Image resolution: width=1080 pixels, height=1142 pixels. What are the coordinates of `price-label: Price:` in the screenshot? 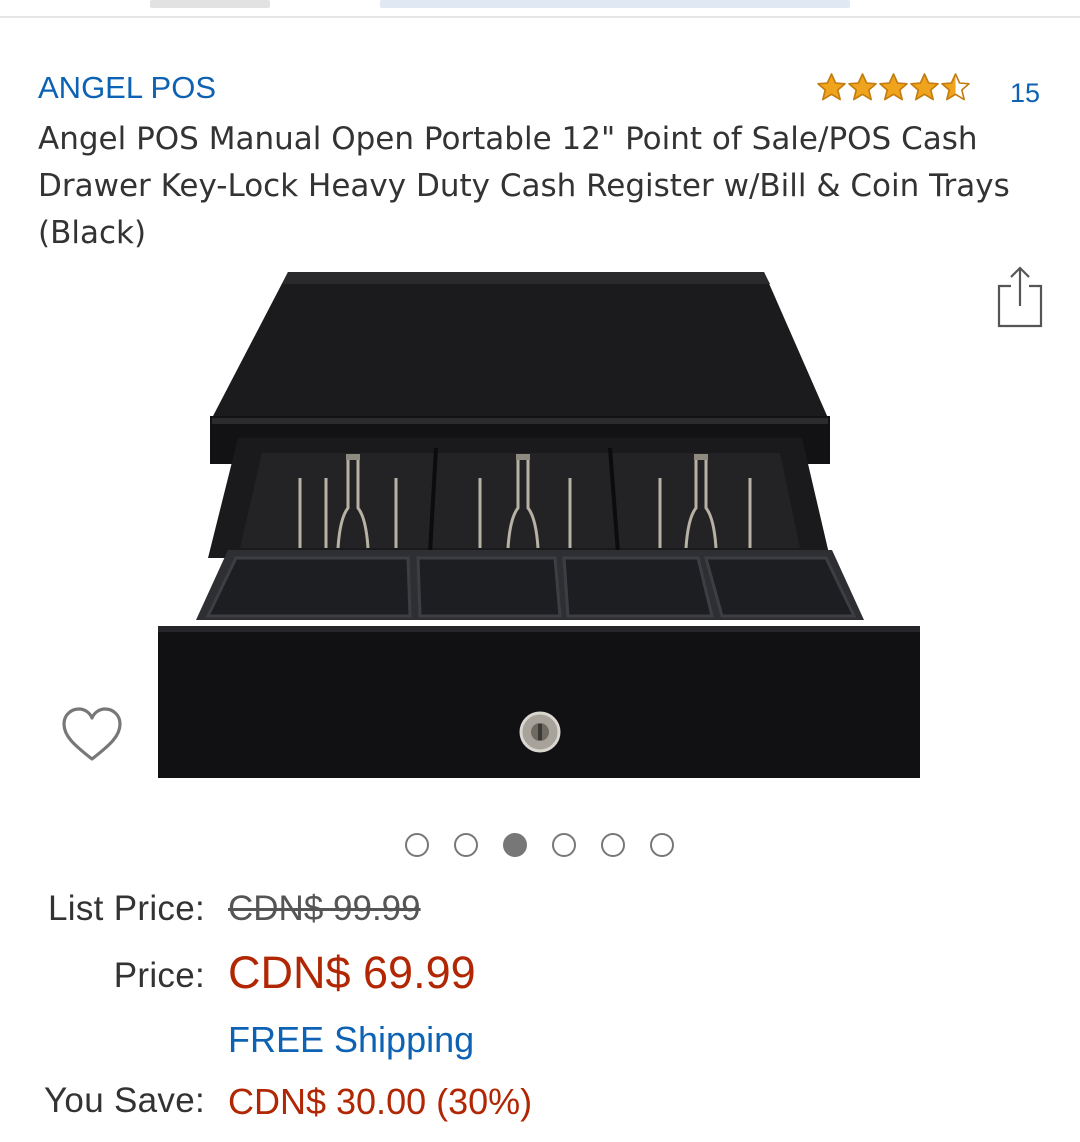 It's located at (159, 975).